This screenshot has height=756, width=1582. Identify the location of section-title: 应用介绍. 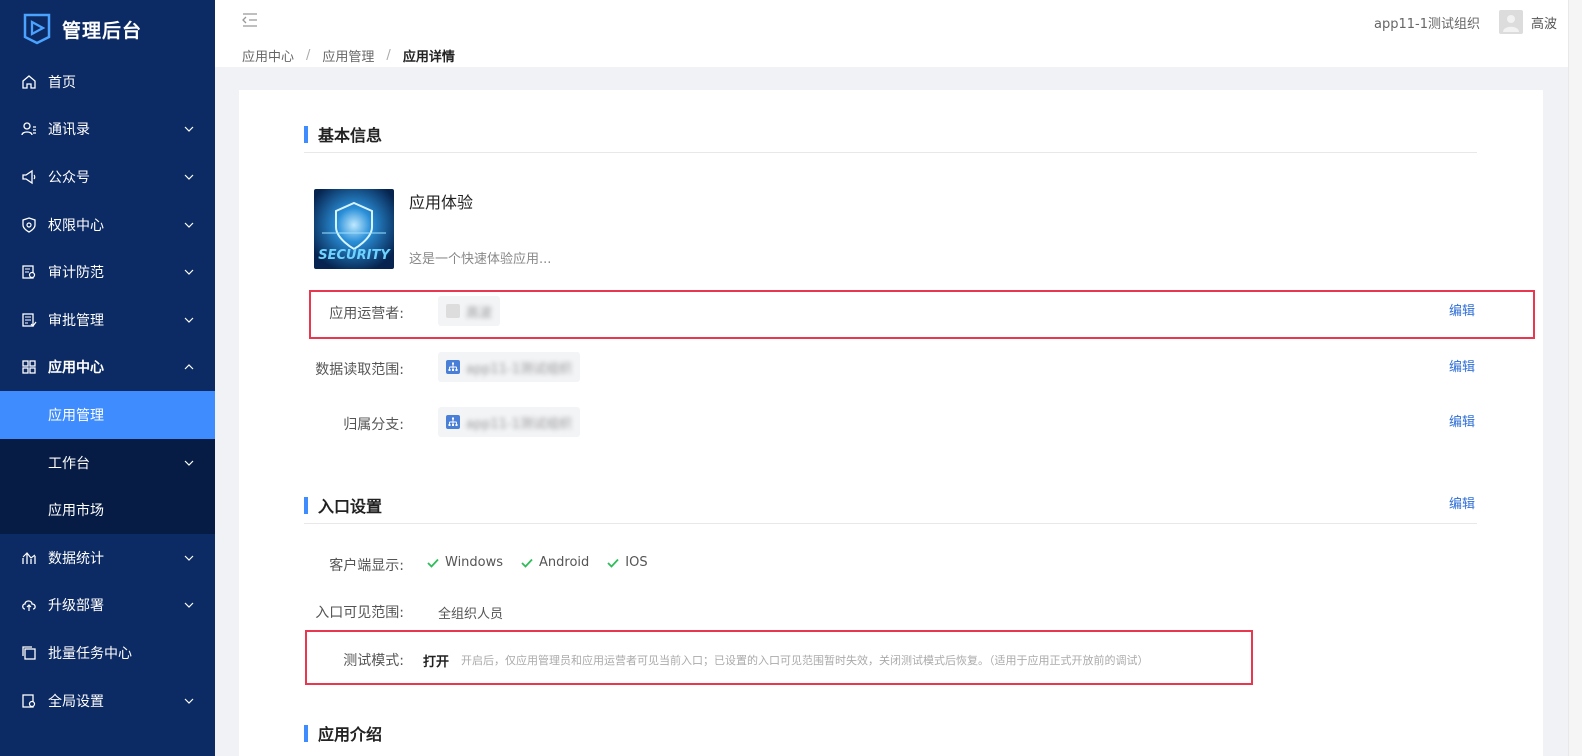
(350, 734).